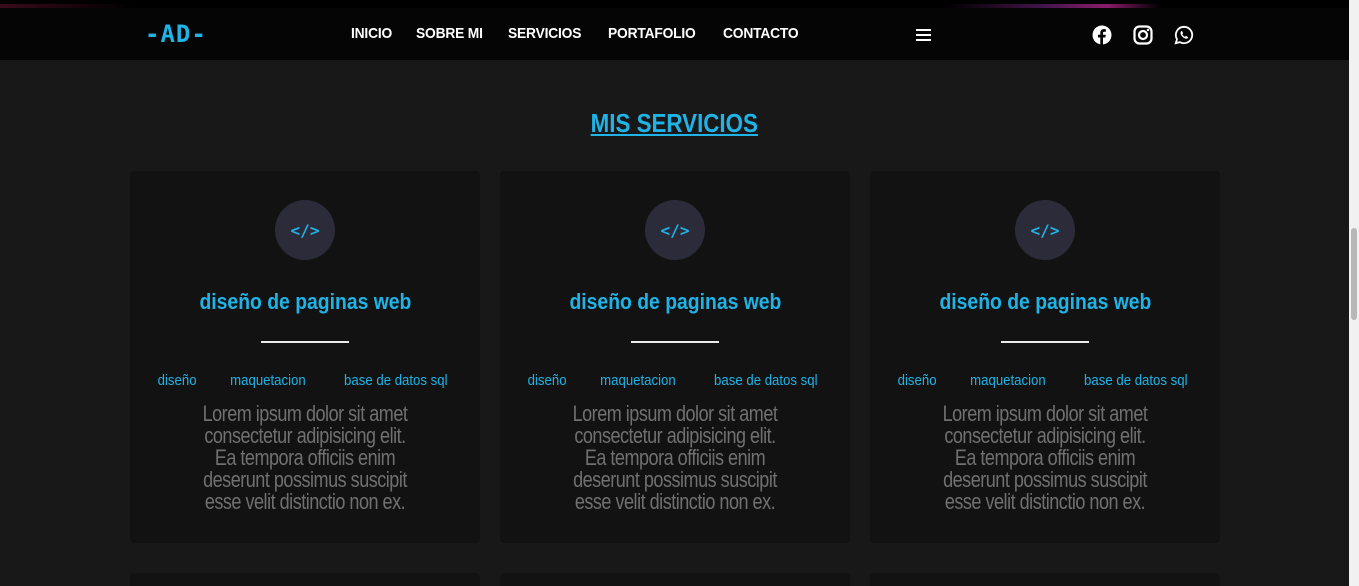 Image resolution: width=1359 pixels, height=586 pixels. Describe the element at coordinates (544, 33) in the screenshot. I see `menu-item-servicios: SERVICIOS` at that location.